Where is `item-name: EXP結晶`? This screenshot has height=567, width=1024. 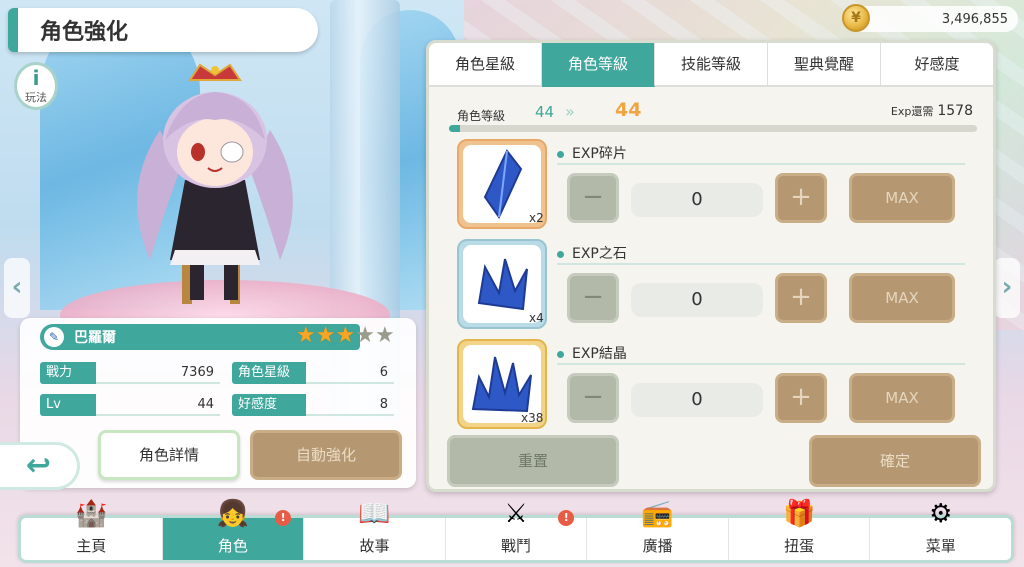
item-name: EXP結晶 is located at coordinates (592, 353).